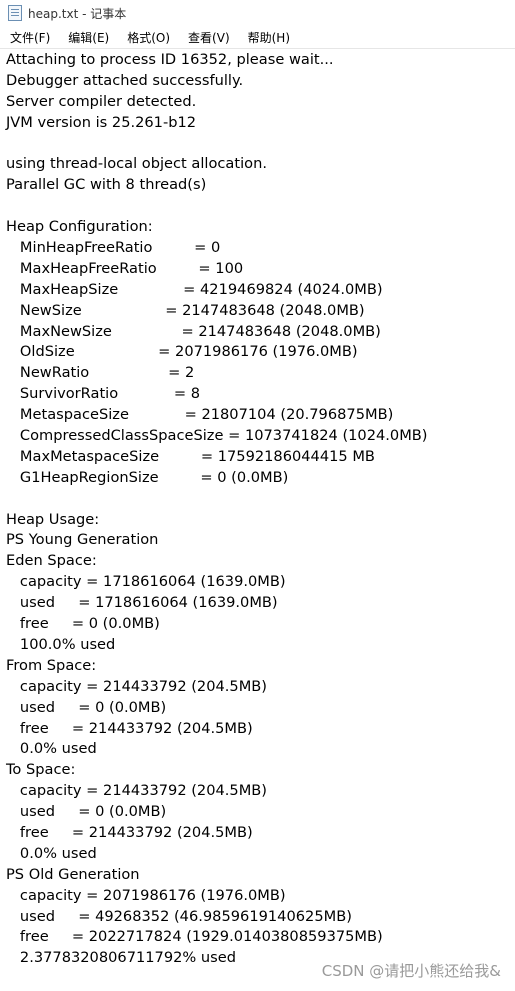  What do you see at coordinates (257, 13) in the screenshot?
I see `title-bar: heap.txt - 记事本` at bounding box center [257, 13].